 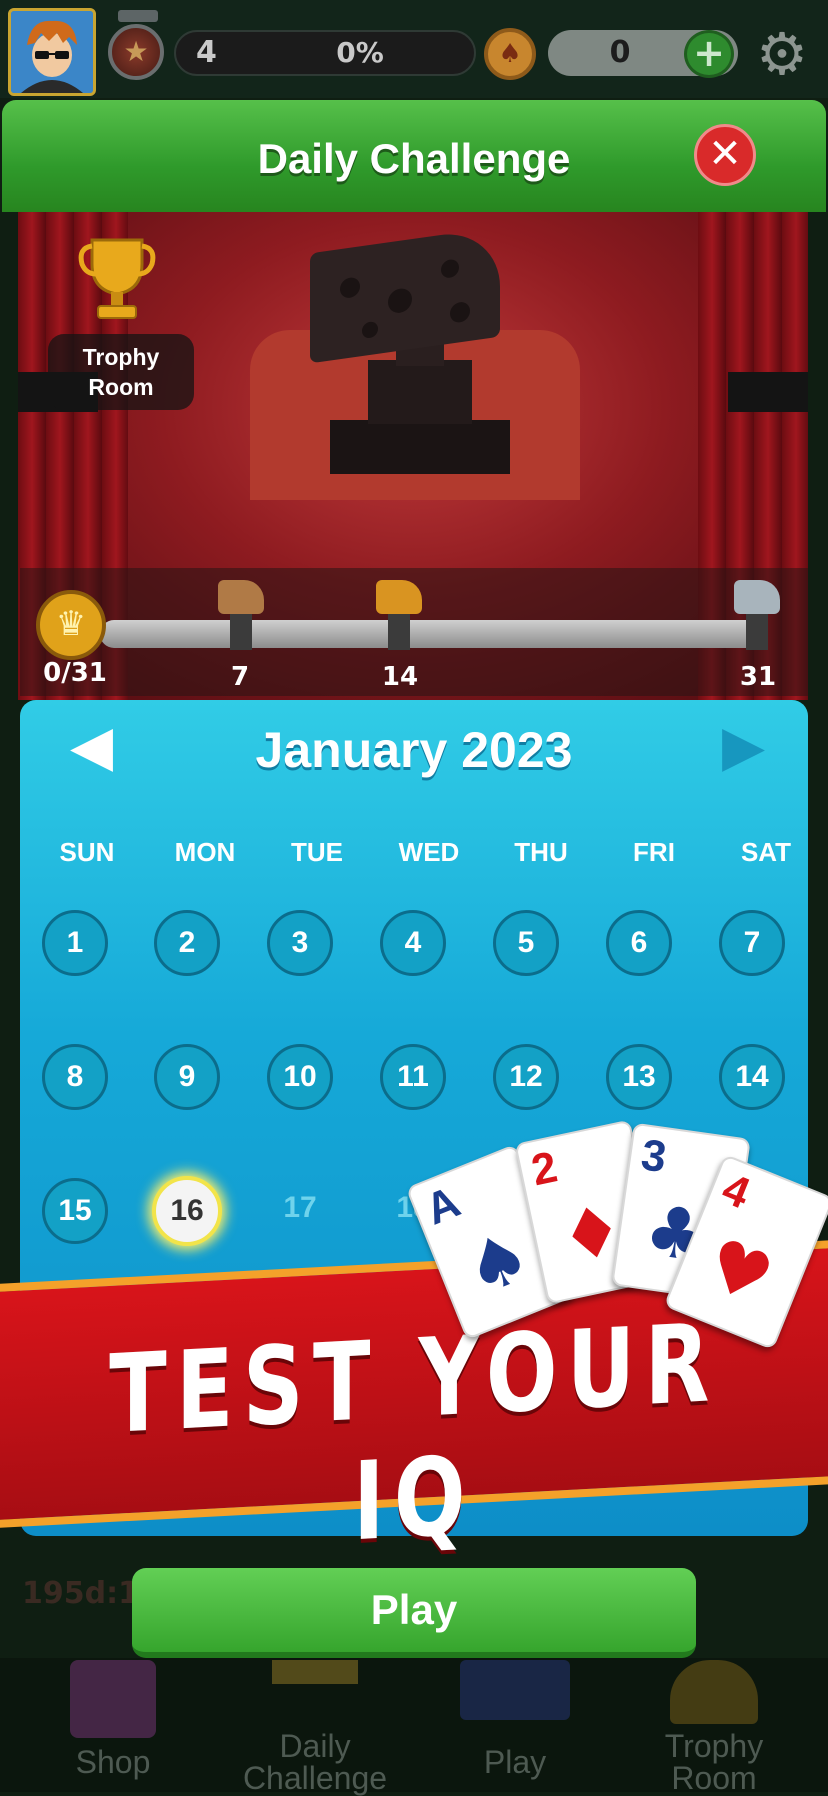 I want to click on card-rank: 2, so click(x=544, y=1169).